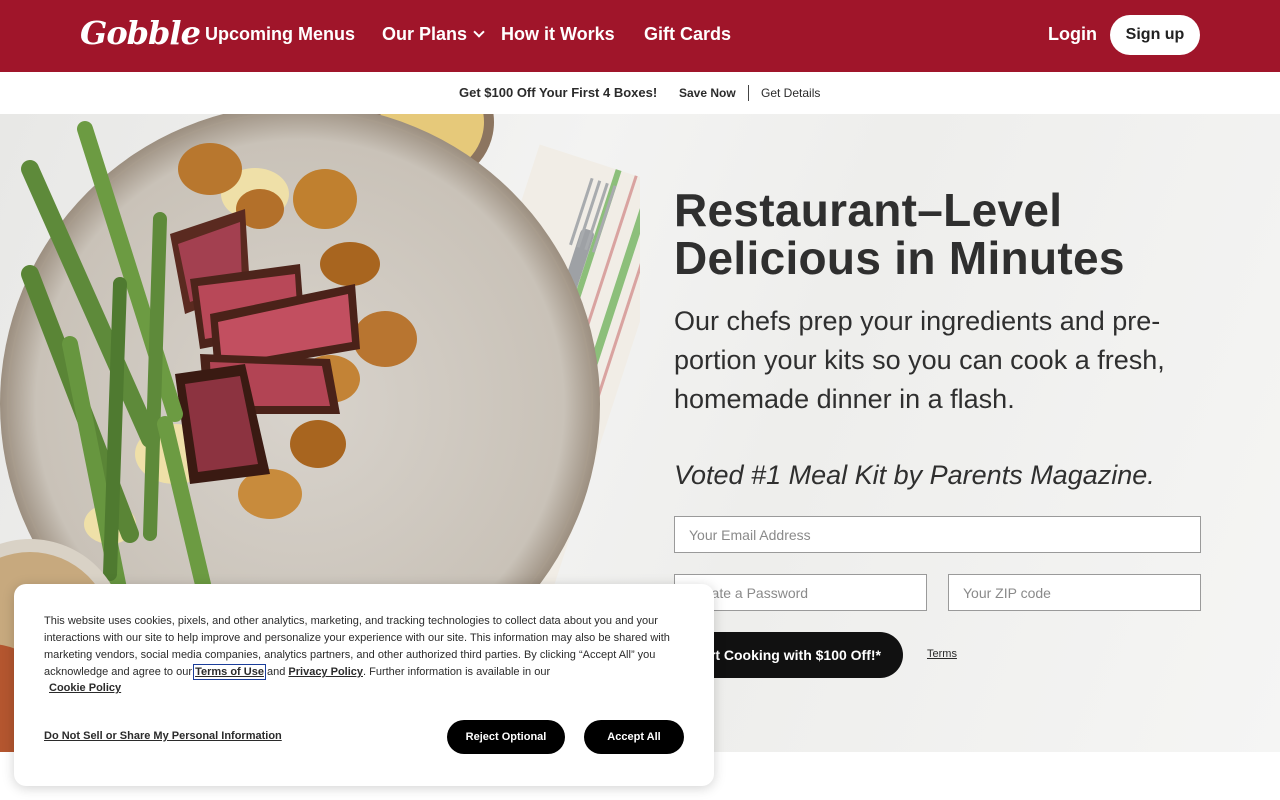 This screenshot has height=800, width=1280. Describe the element at coordinates (634, 737) in the screenshot. I see `accept-all-button: Accept All` at that location.